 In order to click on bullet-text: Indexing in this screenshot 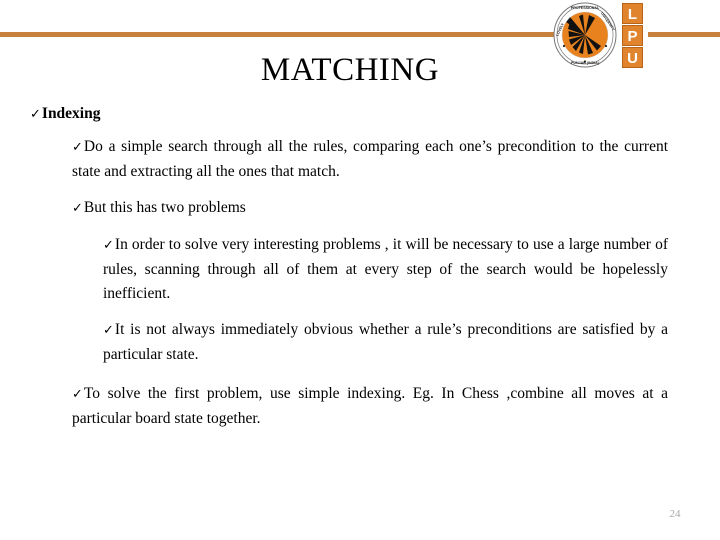, I will do `click(71, 113)`.